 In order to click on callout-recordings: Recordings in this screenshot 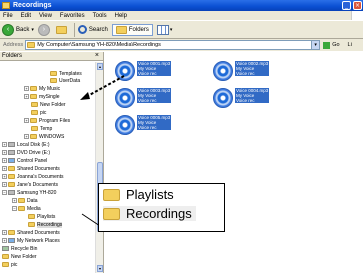, I will do `click(149, 213)`.